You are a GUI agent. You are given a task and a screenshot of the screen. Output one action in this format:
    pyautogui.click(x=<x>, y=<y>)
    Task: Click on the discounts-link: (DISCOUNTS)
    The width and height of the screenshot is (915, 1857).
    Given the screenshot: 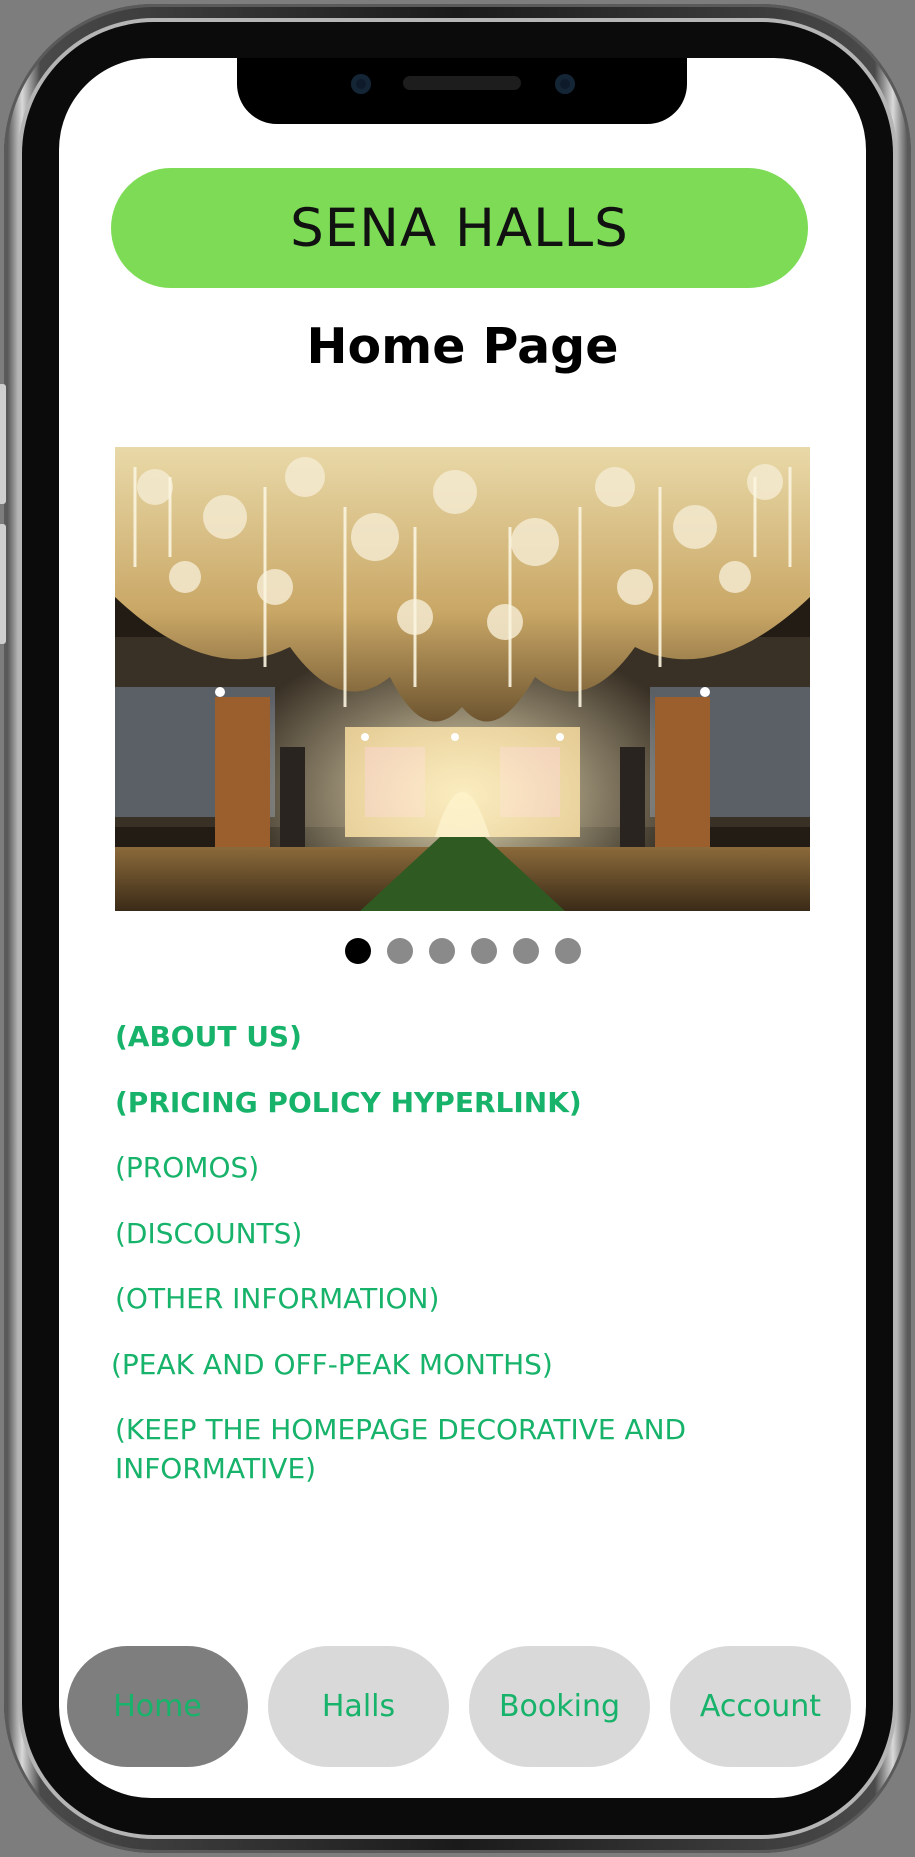 What is the action you would take?
    pyautogui.click(x=208, y=1234)
    